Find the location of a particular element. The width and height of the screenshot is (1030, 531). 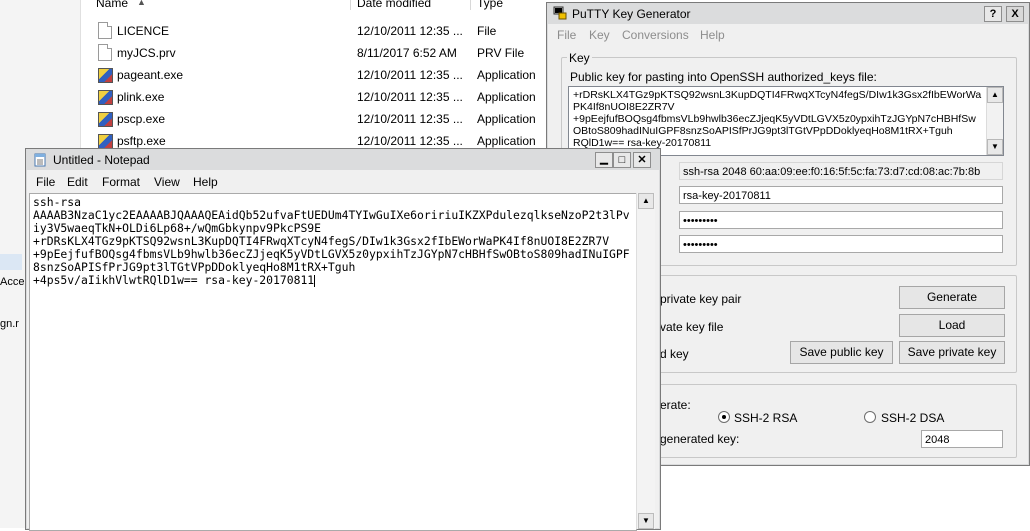

puttygen-titlebar: PuTTY Key Generator ? X is located at coordinates (788, 14).